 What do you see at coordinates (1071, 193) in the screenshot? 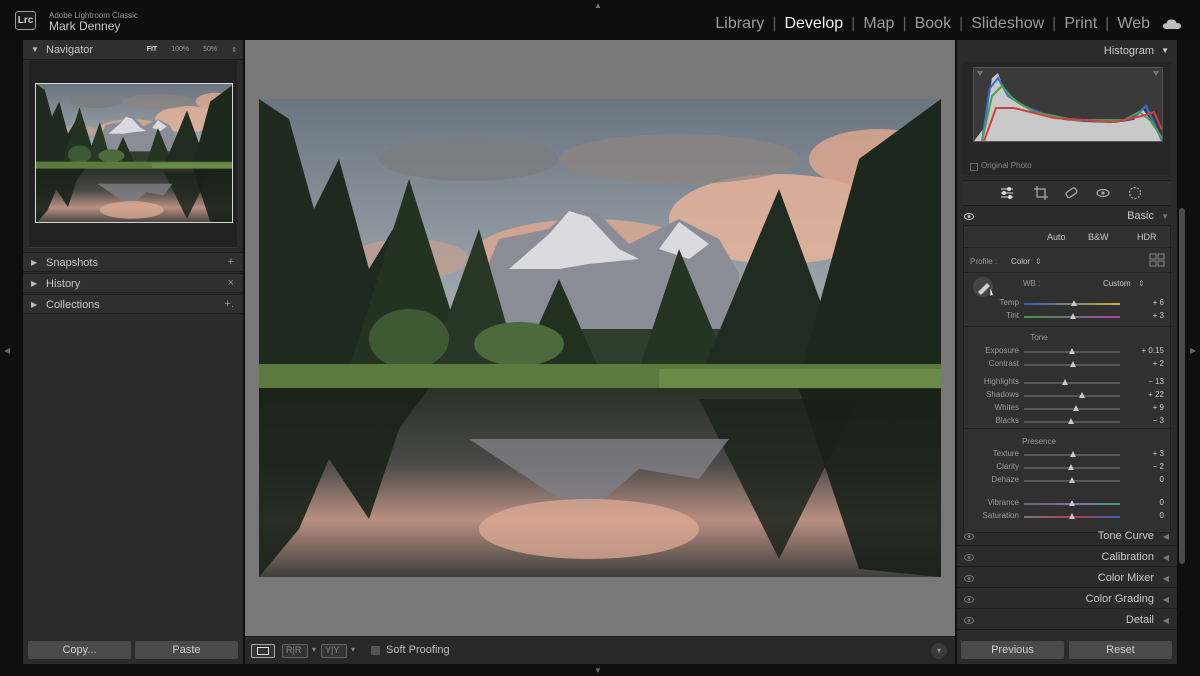
I see `healing-icon` at bounding box center [1071, 193].